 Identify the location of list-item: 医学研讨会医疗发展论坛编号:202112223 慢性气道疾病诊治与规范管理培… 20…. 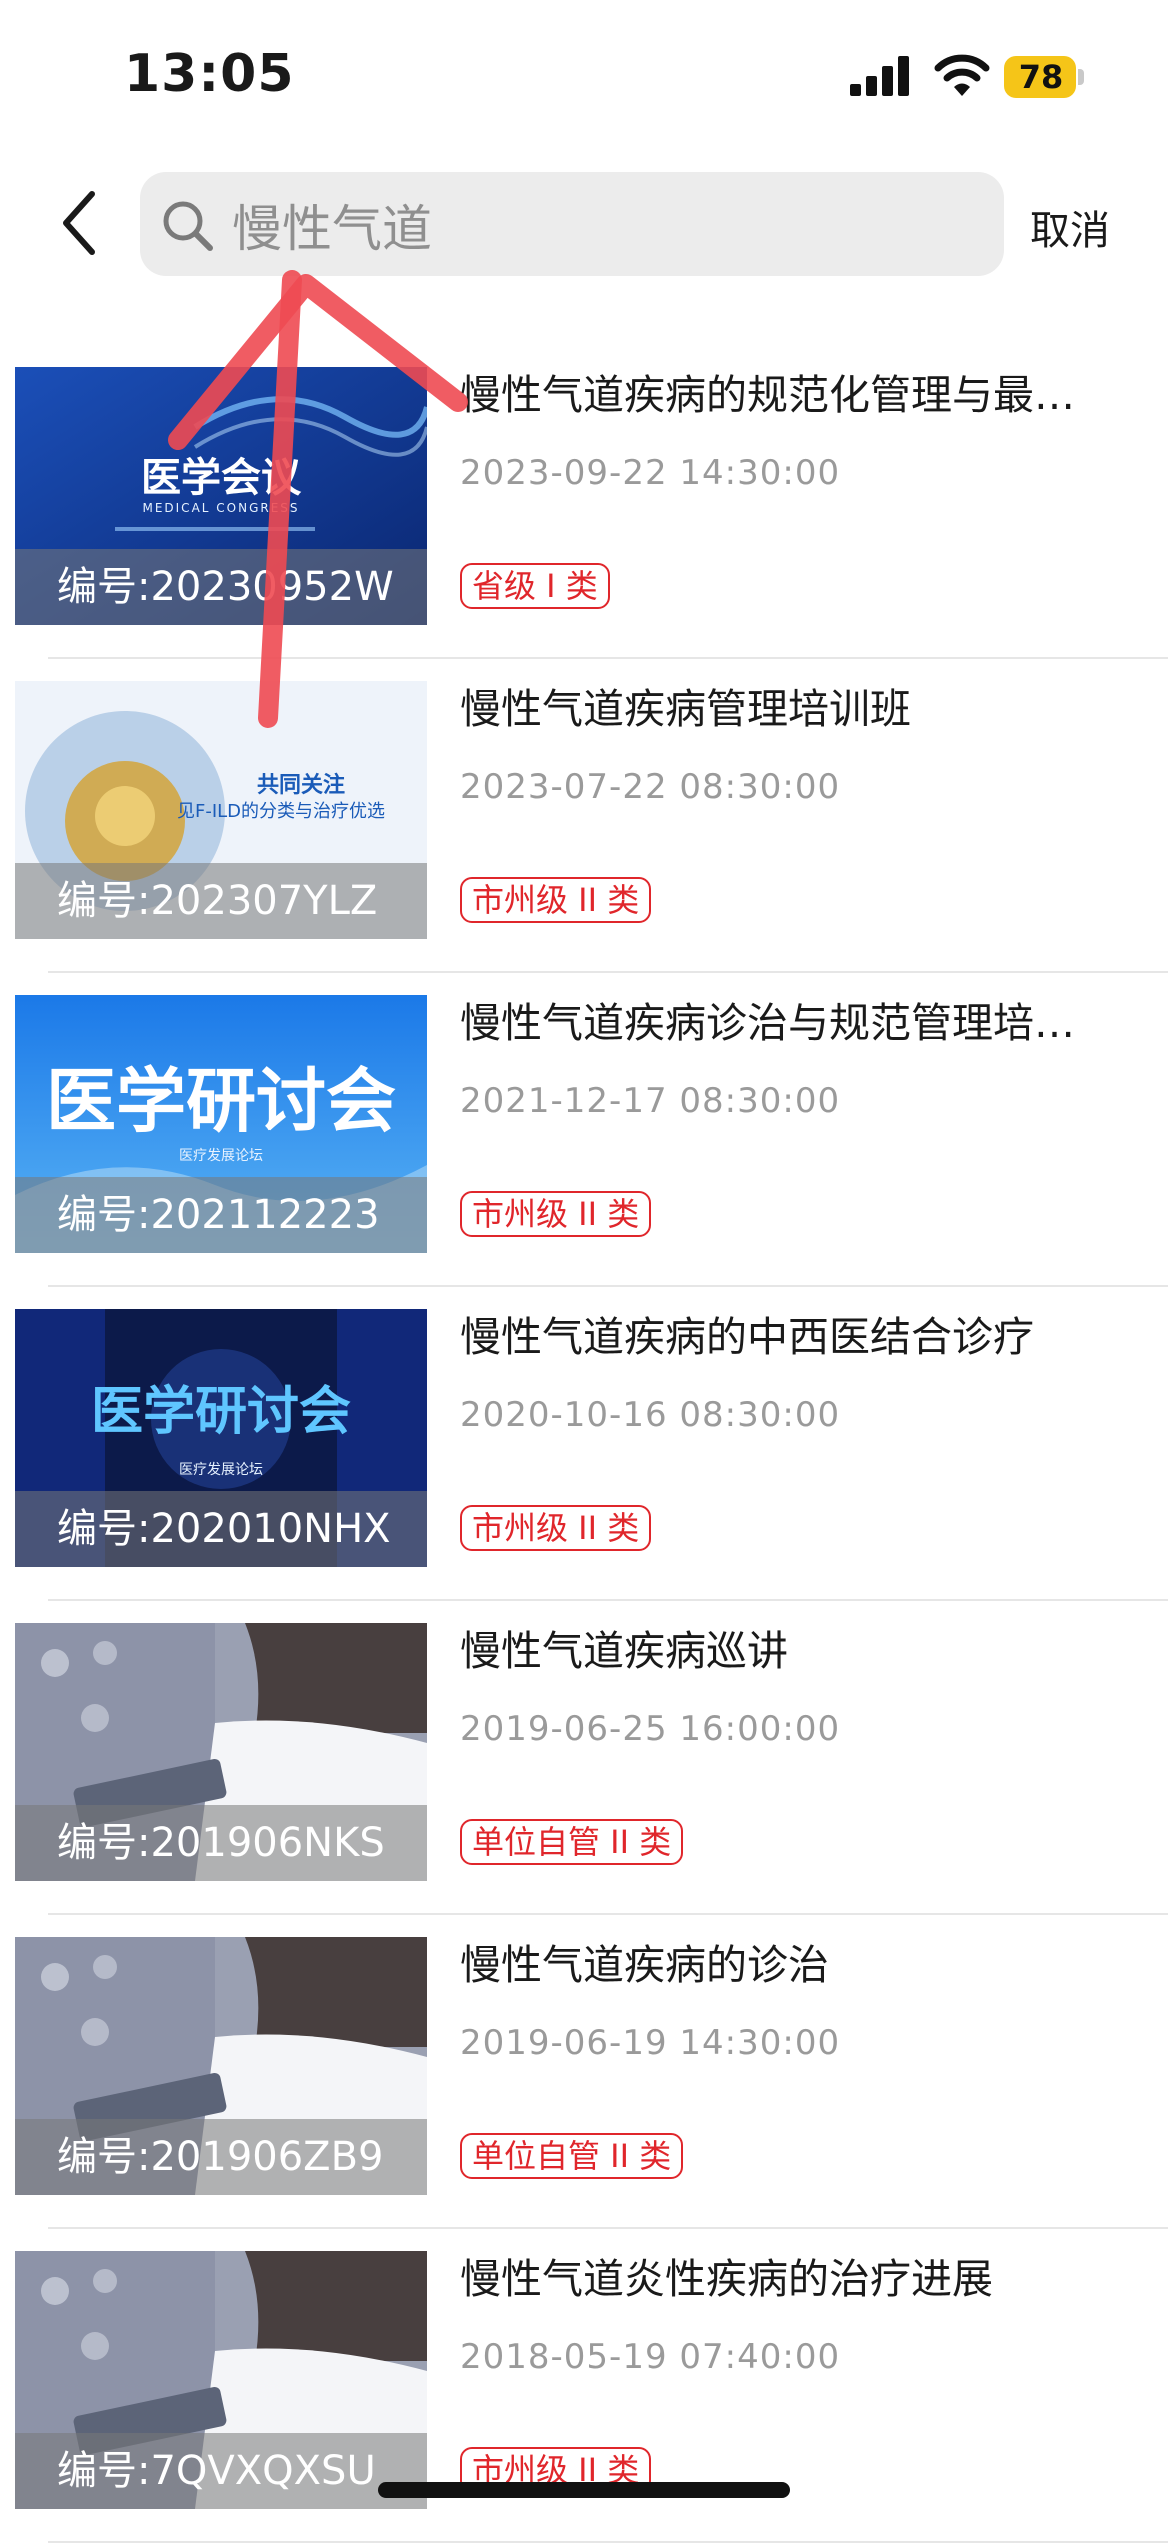
(584, 1130).